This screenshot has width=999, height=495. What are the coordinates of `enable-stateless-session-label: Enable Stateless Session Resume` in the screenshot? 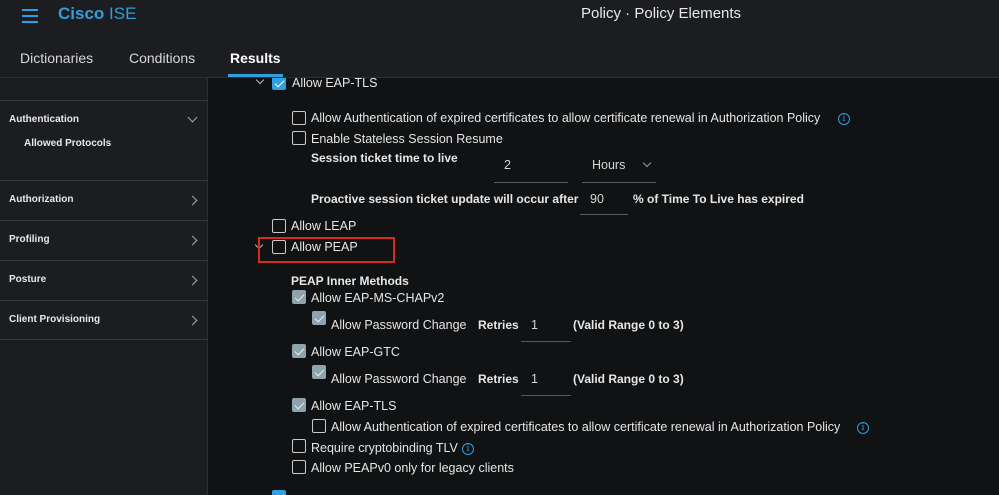 It's located at (407, 139).